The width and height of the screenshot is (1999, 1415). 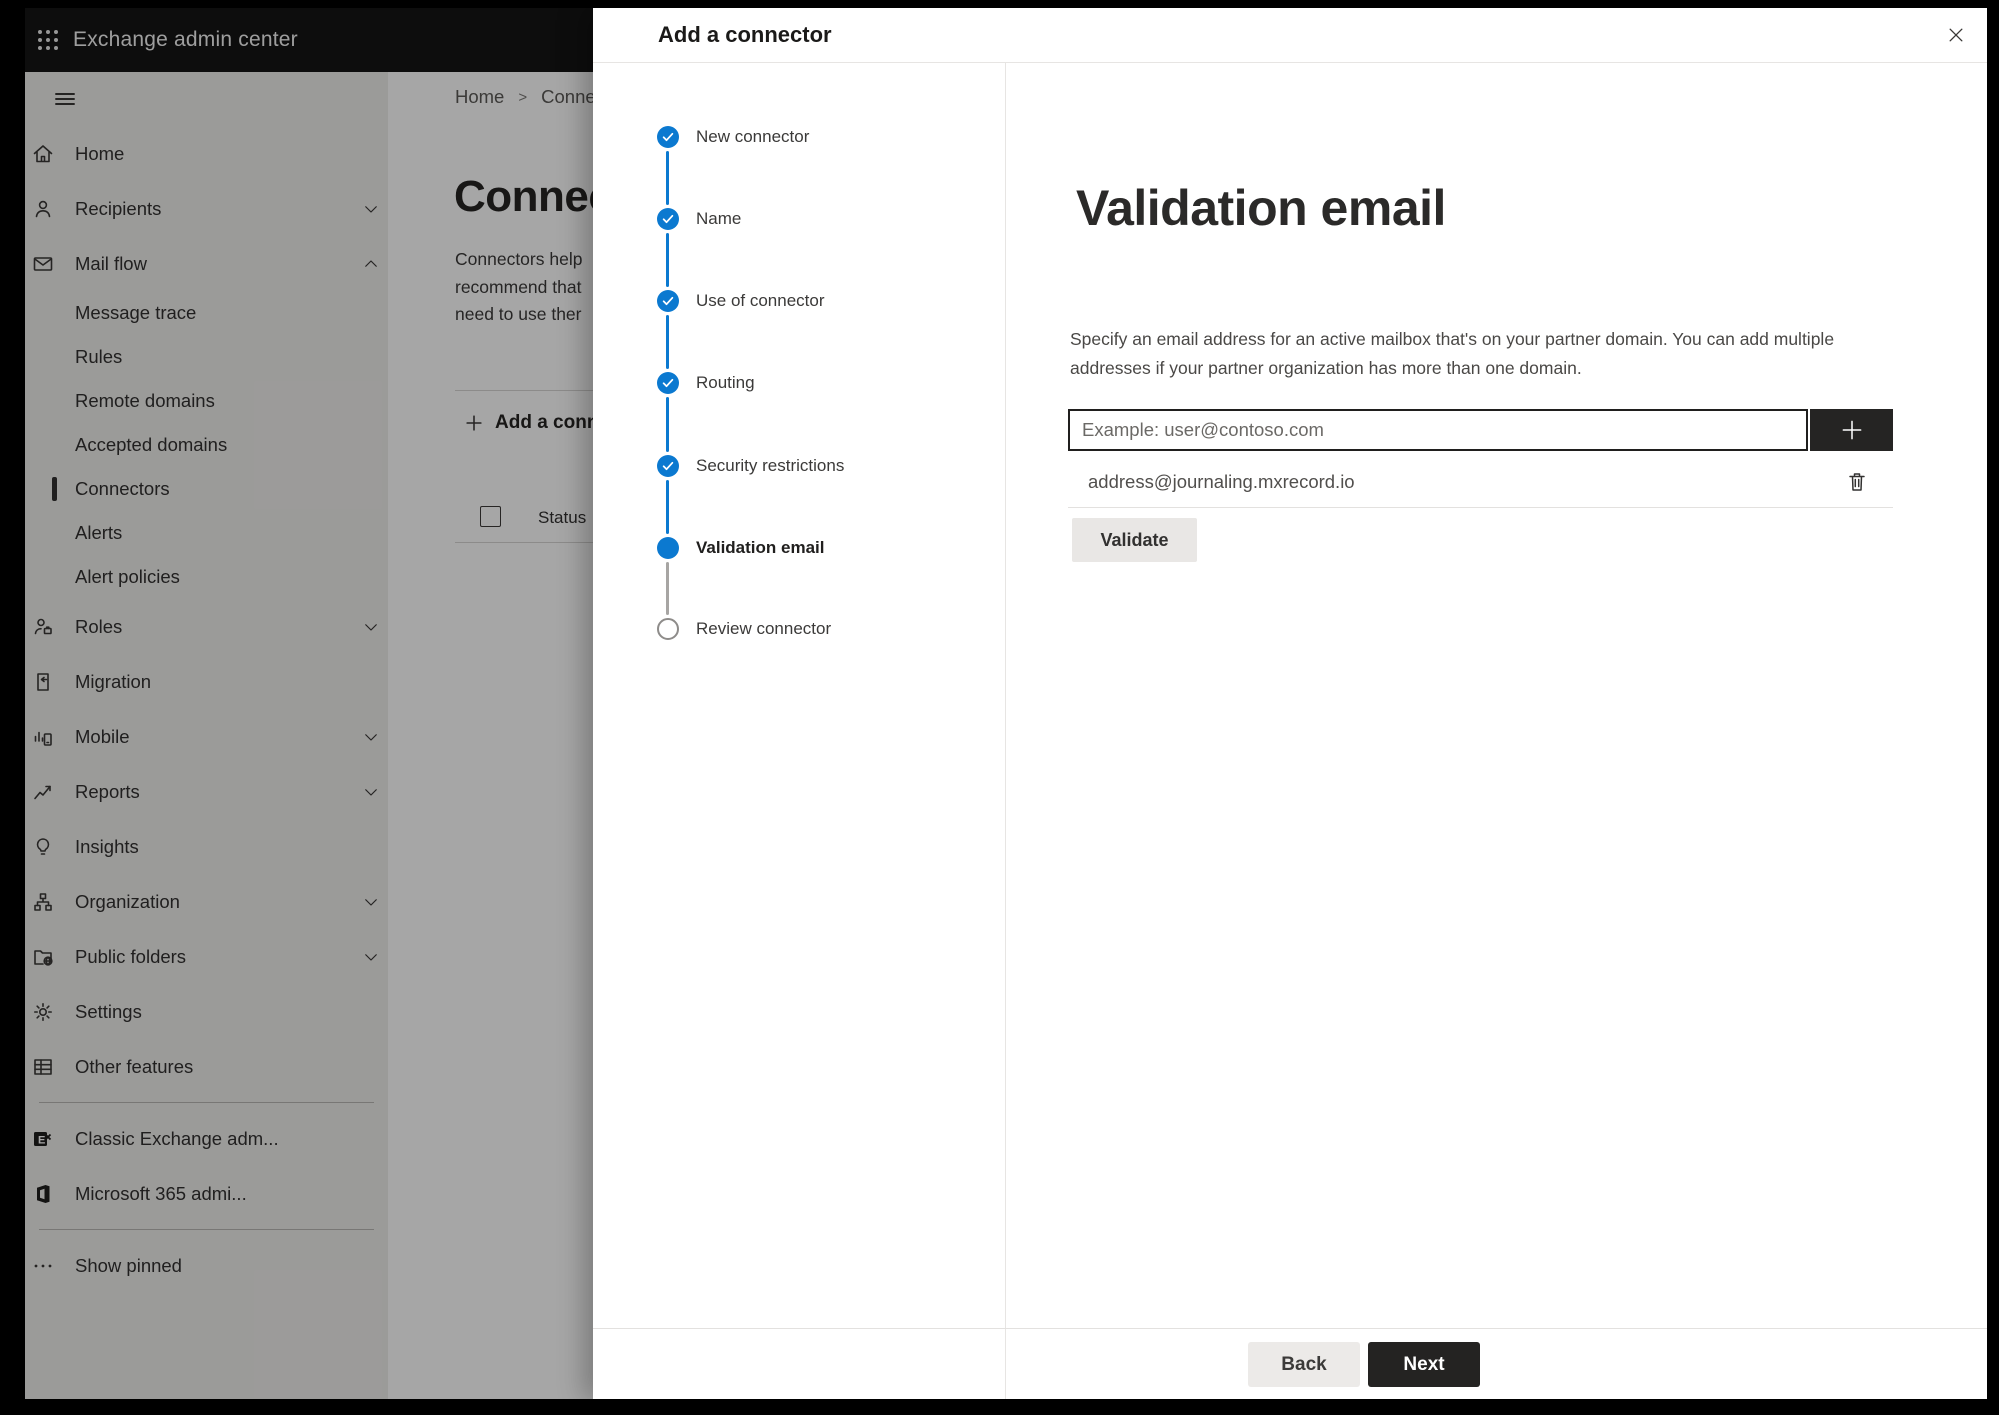 I want to click on address-row-divider, so click(x=1480, y=507).